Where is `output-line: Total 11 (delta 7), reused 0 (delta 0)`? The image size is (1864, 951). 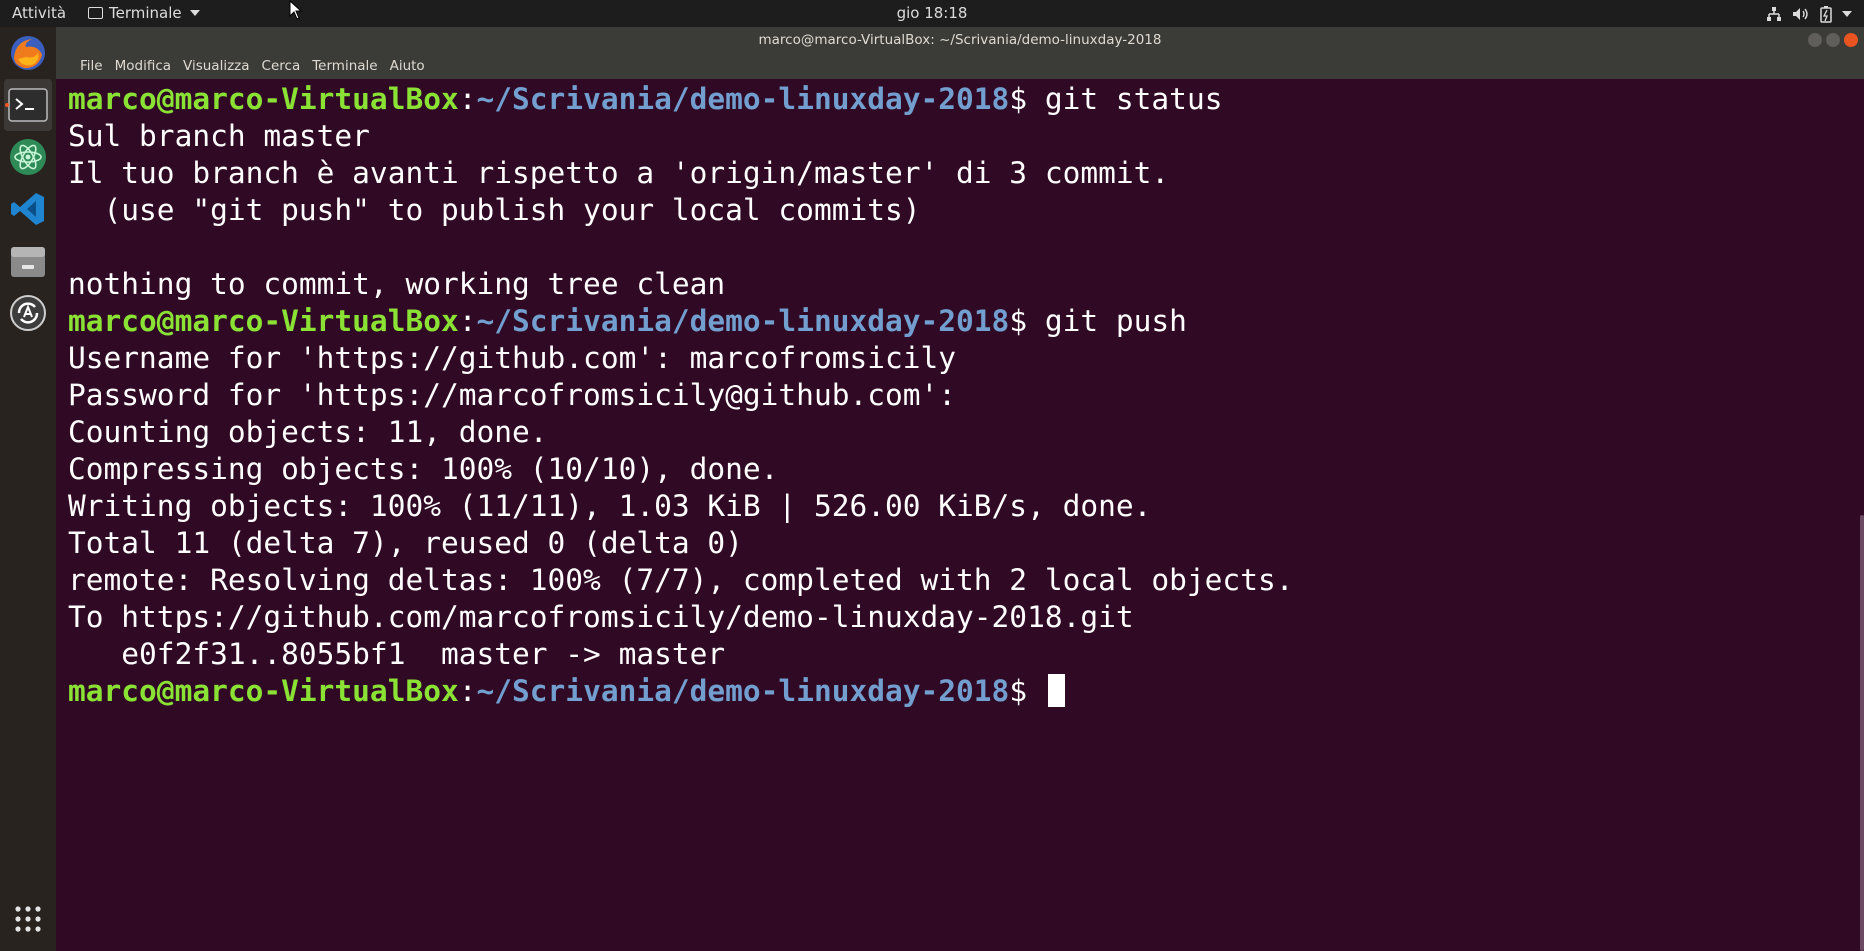 output-line: Total 11 (delta 7), reused 0 (delta 0) is located at coordinates (405, 543).